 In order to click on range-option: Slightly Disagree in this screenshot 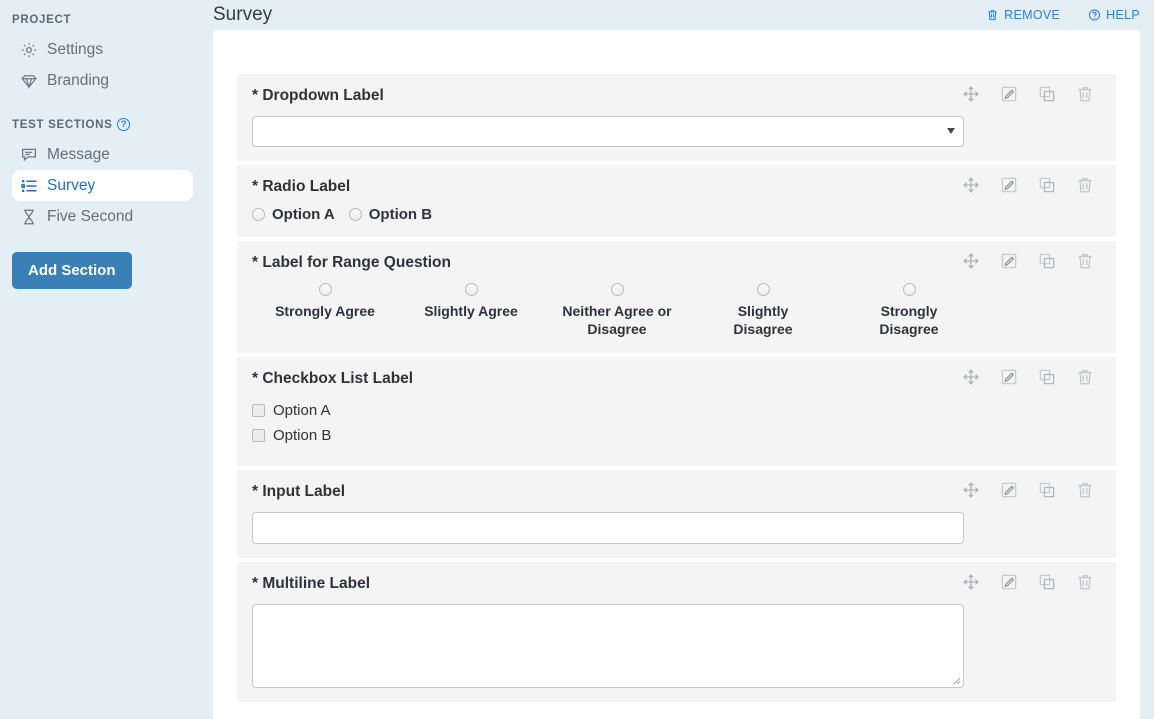, I will do `click(763, 310)`.